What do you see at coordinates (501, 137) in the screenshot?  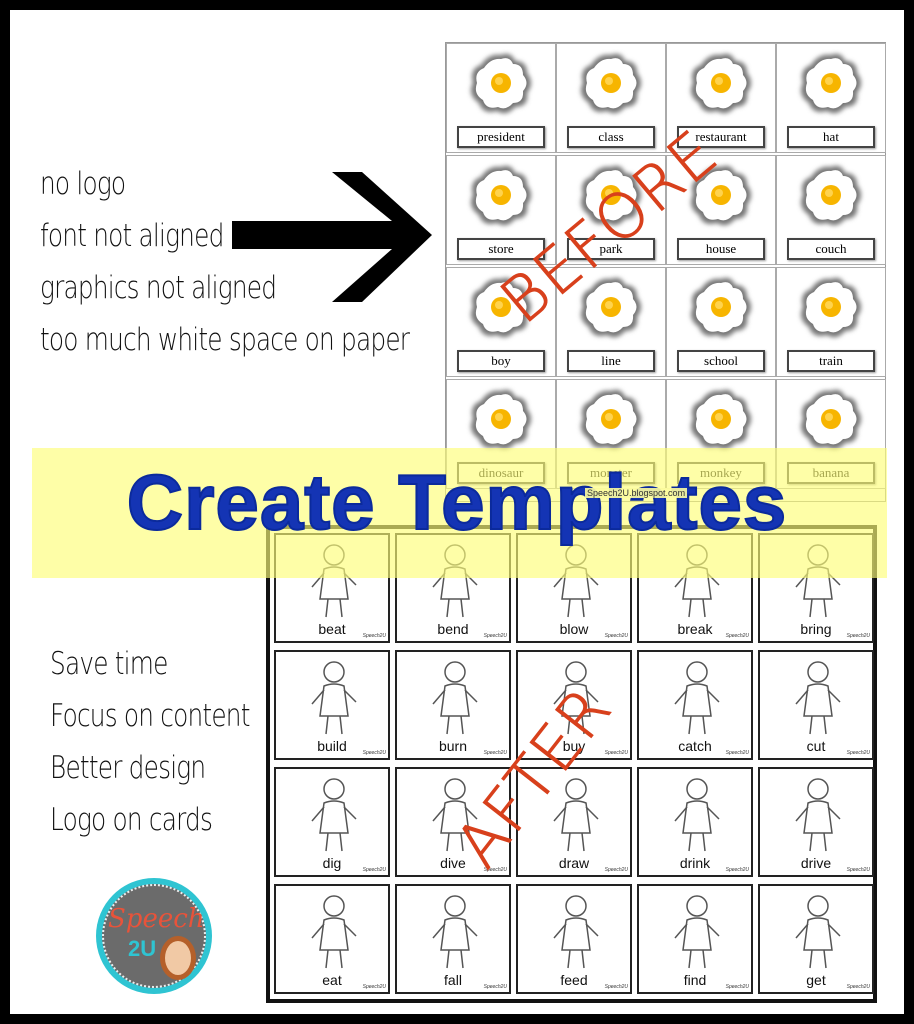 I see `card-word: president` at bounding box center [501, 137].